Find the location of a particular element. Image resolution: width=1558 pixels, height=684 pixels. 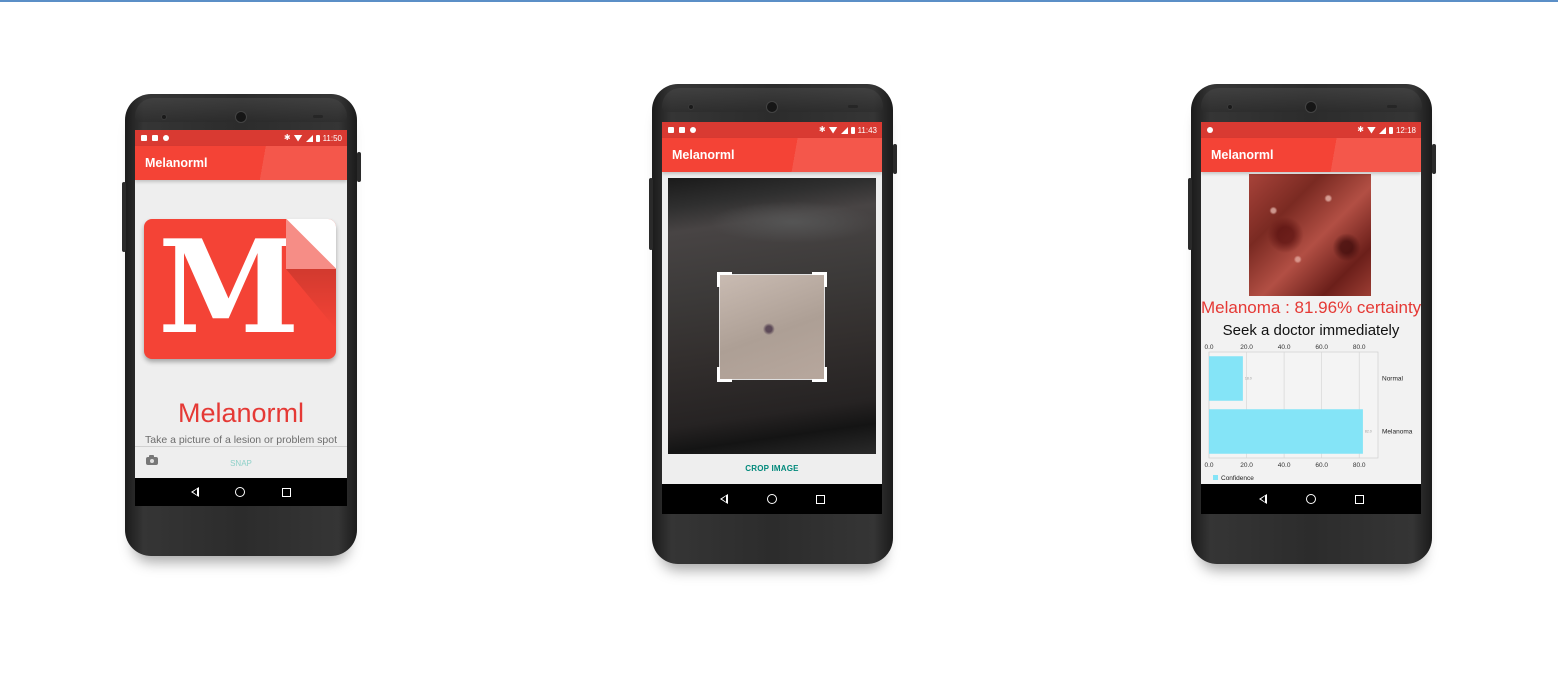

logo-page-fold is located at coordinates (311, 244).